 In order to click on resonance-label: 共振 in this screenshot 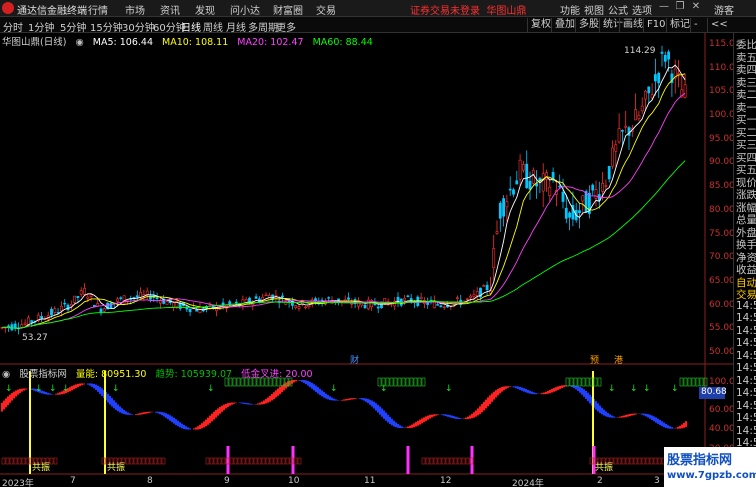, I will do `click(604, 468)`.